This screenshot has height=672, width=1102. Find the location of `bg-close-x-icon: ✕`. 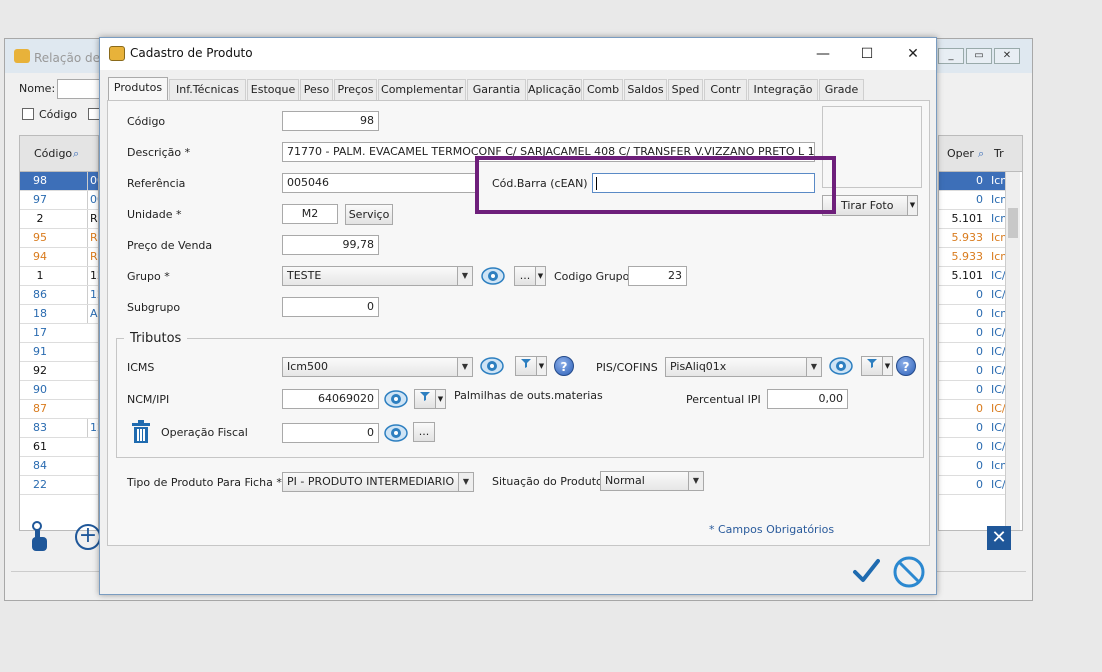

bg-close-x-icon: ✕ is located at coordinates (999, 538).